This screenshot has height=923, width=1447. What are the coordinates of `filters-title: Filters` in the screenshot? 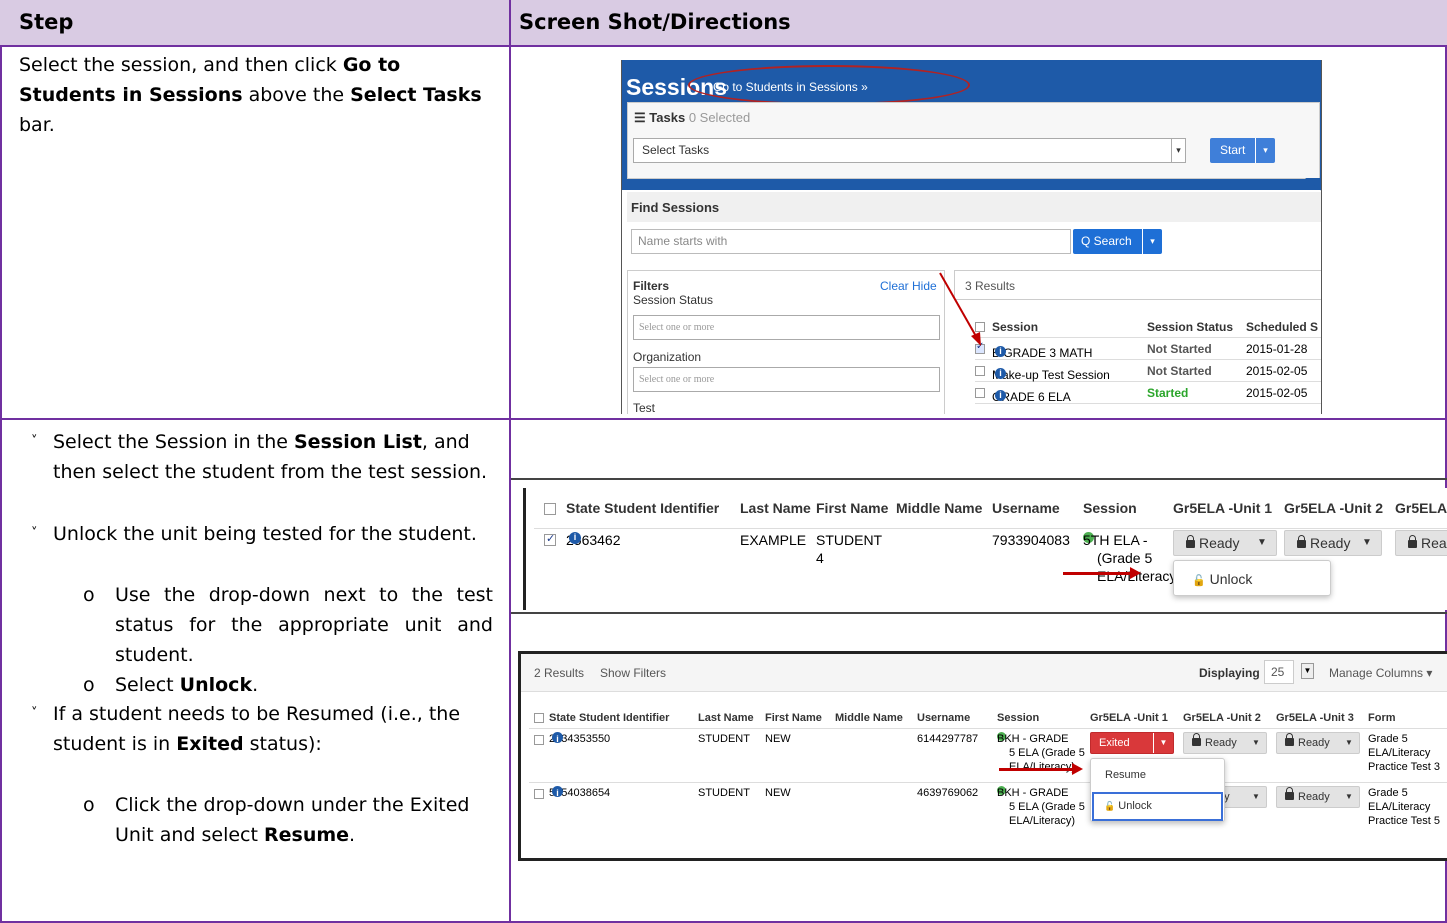 It's located at (651, 286).